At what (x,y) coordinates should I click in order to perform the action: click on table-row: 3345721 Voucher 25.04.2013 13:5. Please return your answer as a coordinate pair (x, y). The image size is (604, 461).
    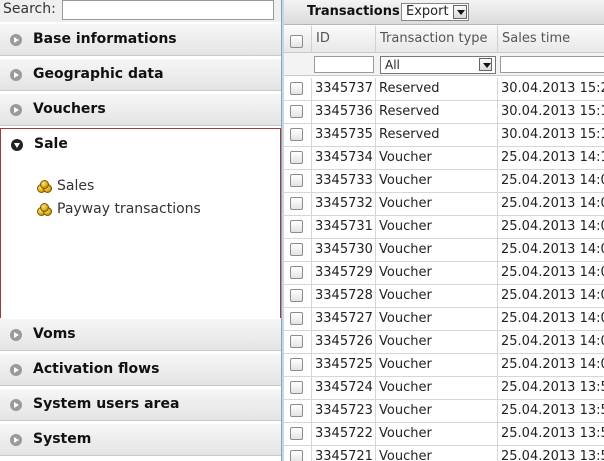
    Looking at the image, I should click on (444, 453).